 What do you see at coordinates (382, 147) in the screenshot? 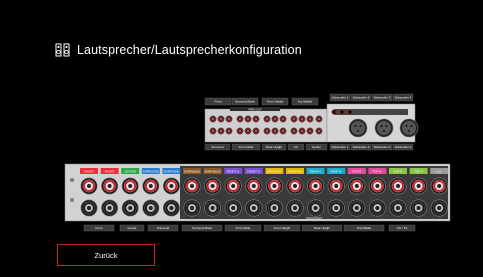
I see `subwoofer-bottom-label: Subwoofer 3` at bounding box center [382, 147].